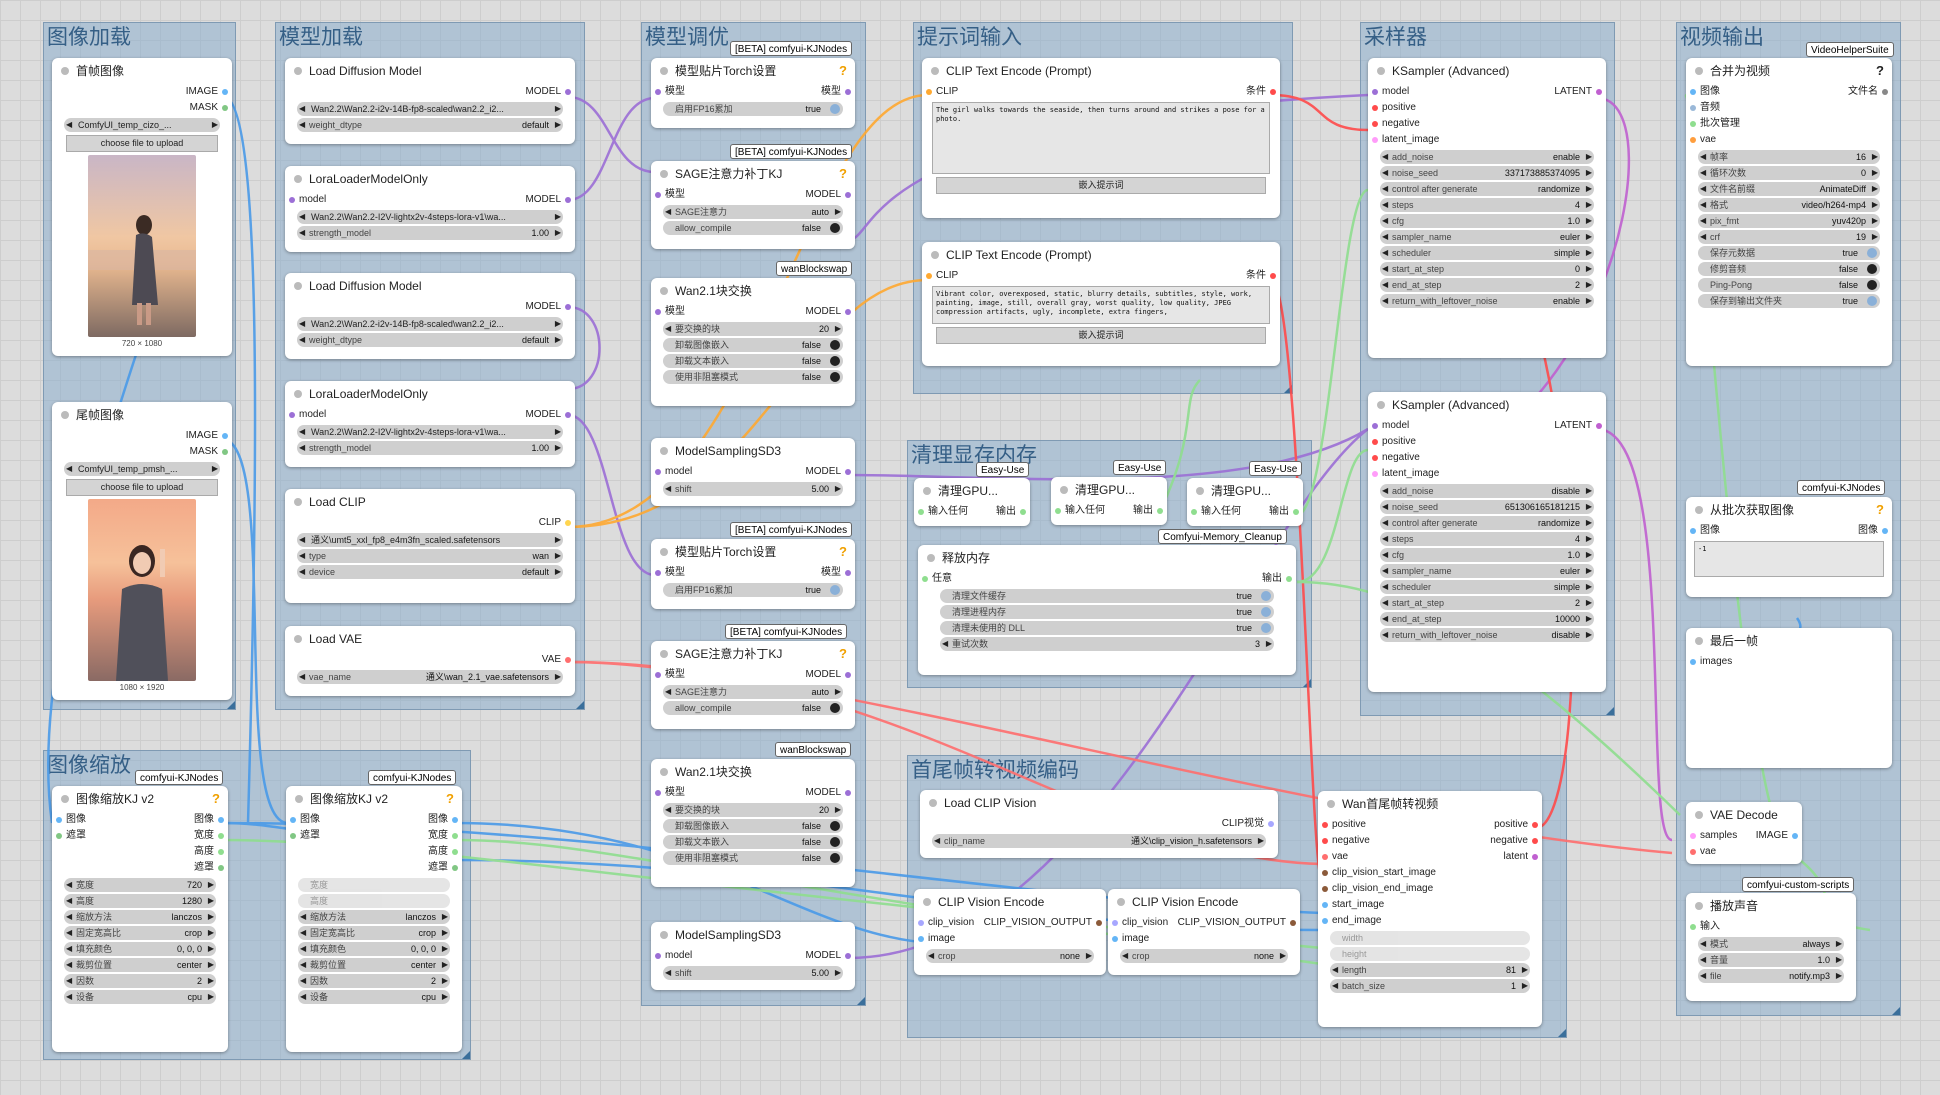 The width and height of the screenshot is (1940, 1095). What do you see at coordinates (1789, 547) in the screenshot?
I see `node-get-image-from-batch: 从批次获取图像? 图像 图像 -1` at bounding box center [1789, 547].